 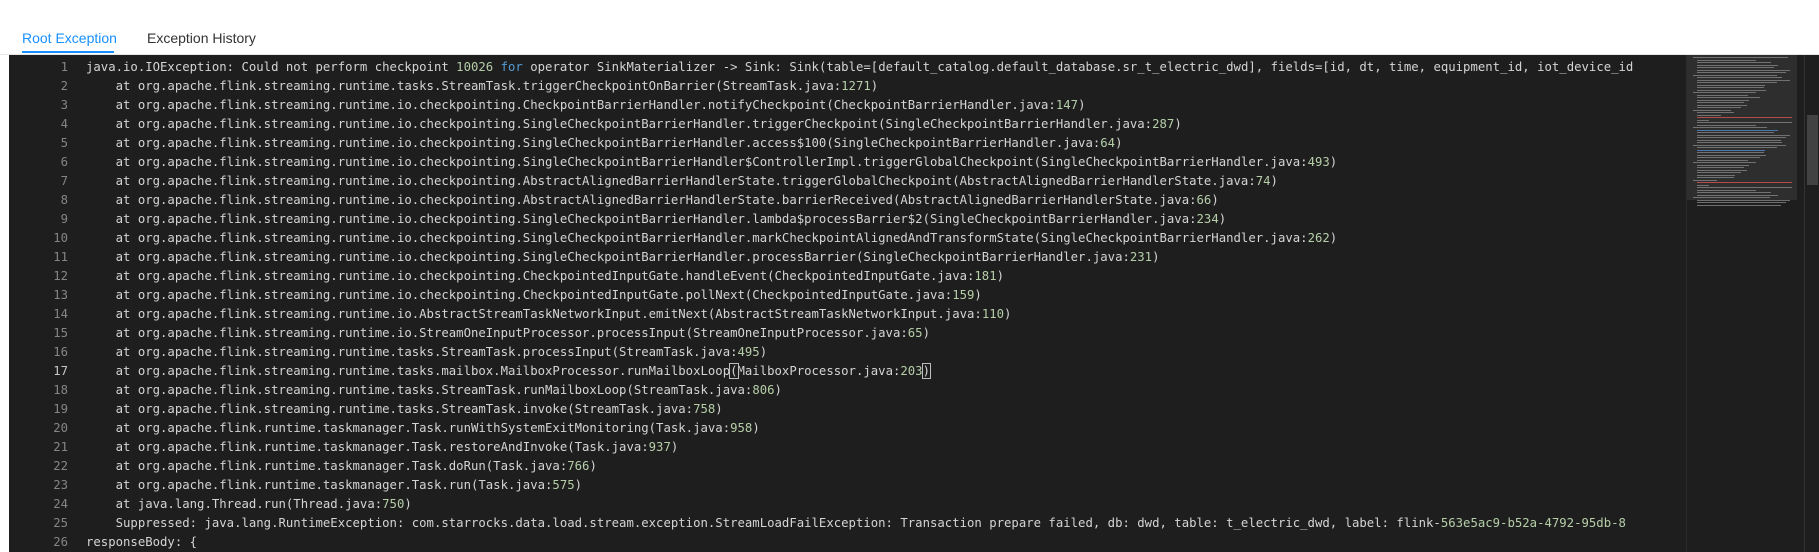 What do you see at coordinates (60, 314) in the screenshot?
I see `line-number: 14` at bounding box center [60, 314].